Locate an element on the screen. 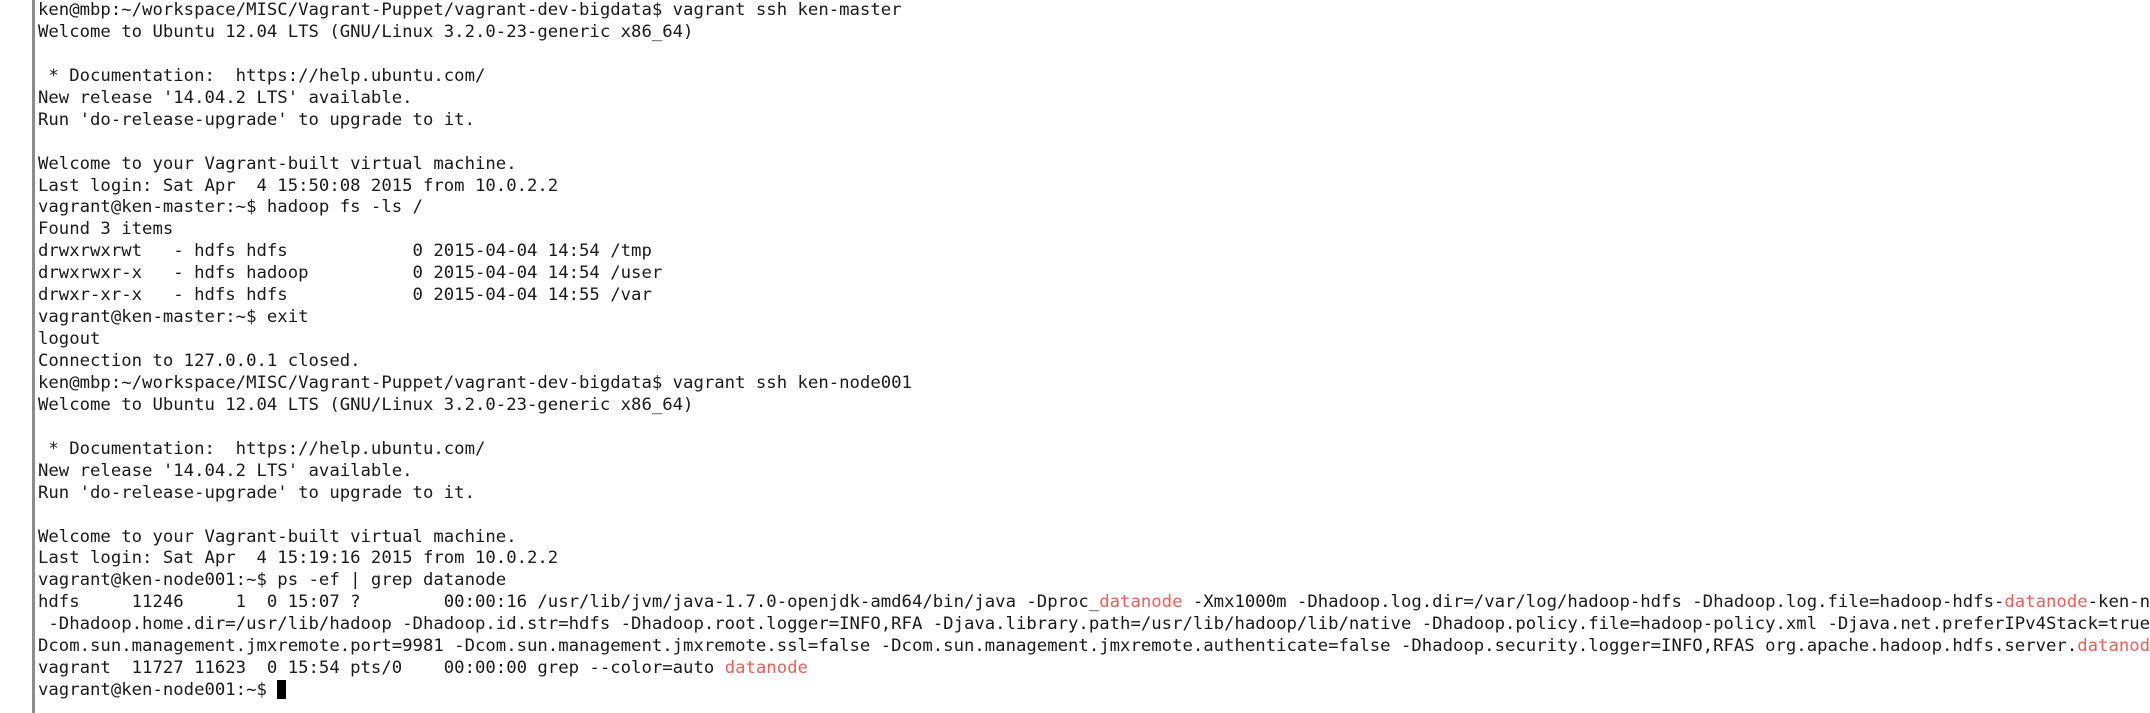 The width and height of the screenshot is (2150, 713). terminal-text: Found 3 items is located at coordinates (106, 229).